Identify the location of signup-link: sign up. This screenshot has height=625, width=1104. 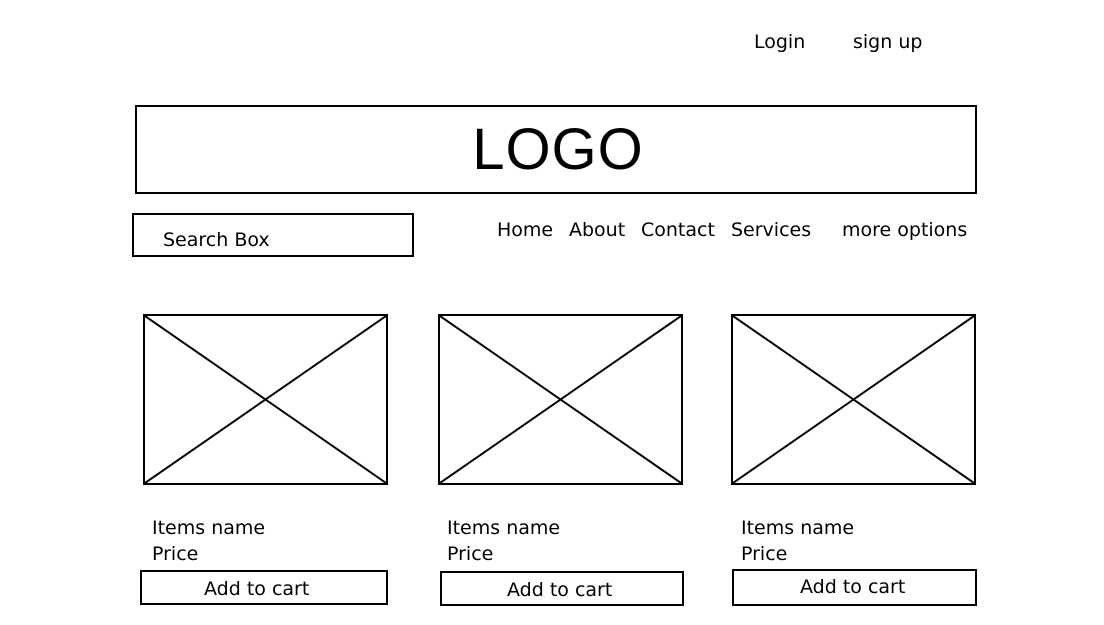
(887, 42).